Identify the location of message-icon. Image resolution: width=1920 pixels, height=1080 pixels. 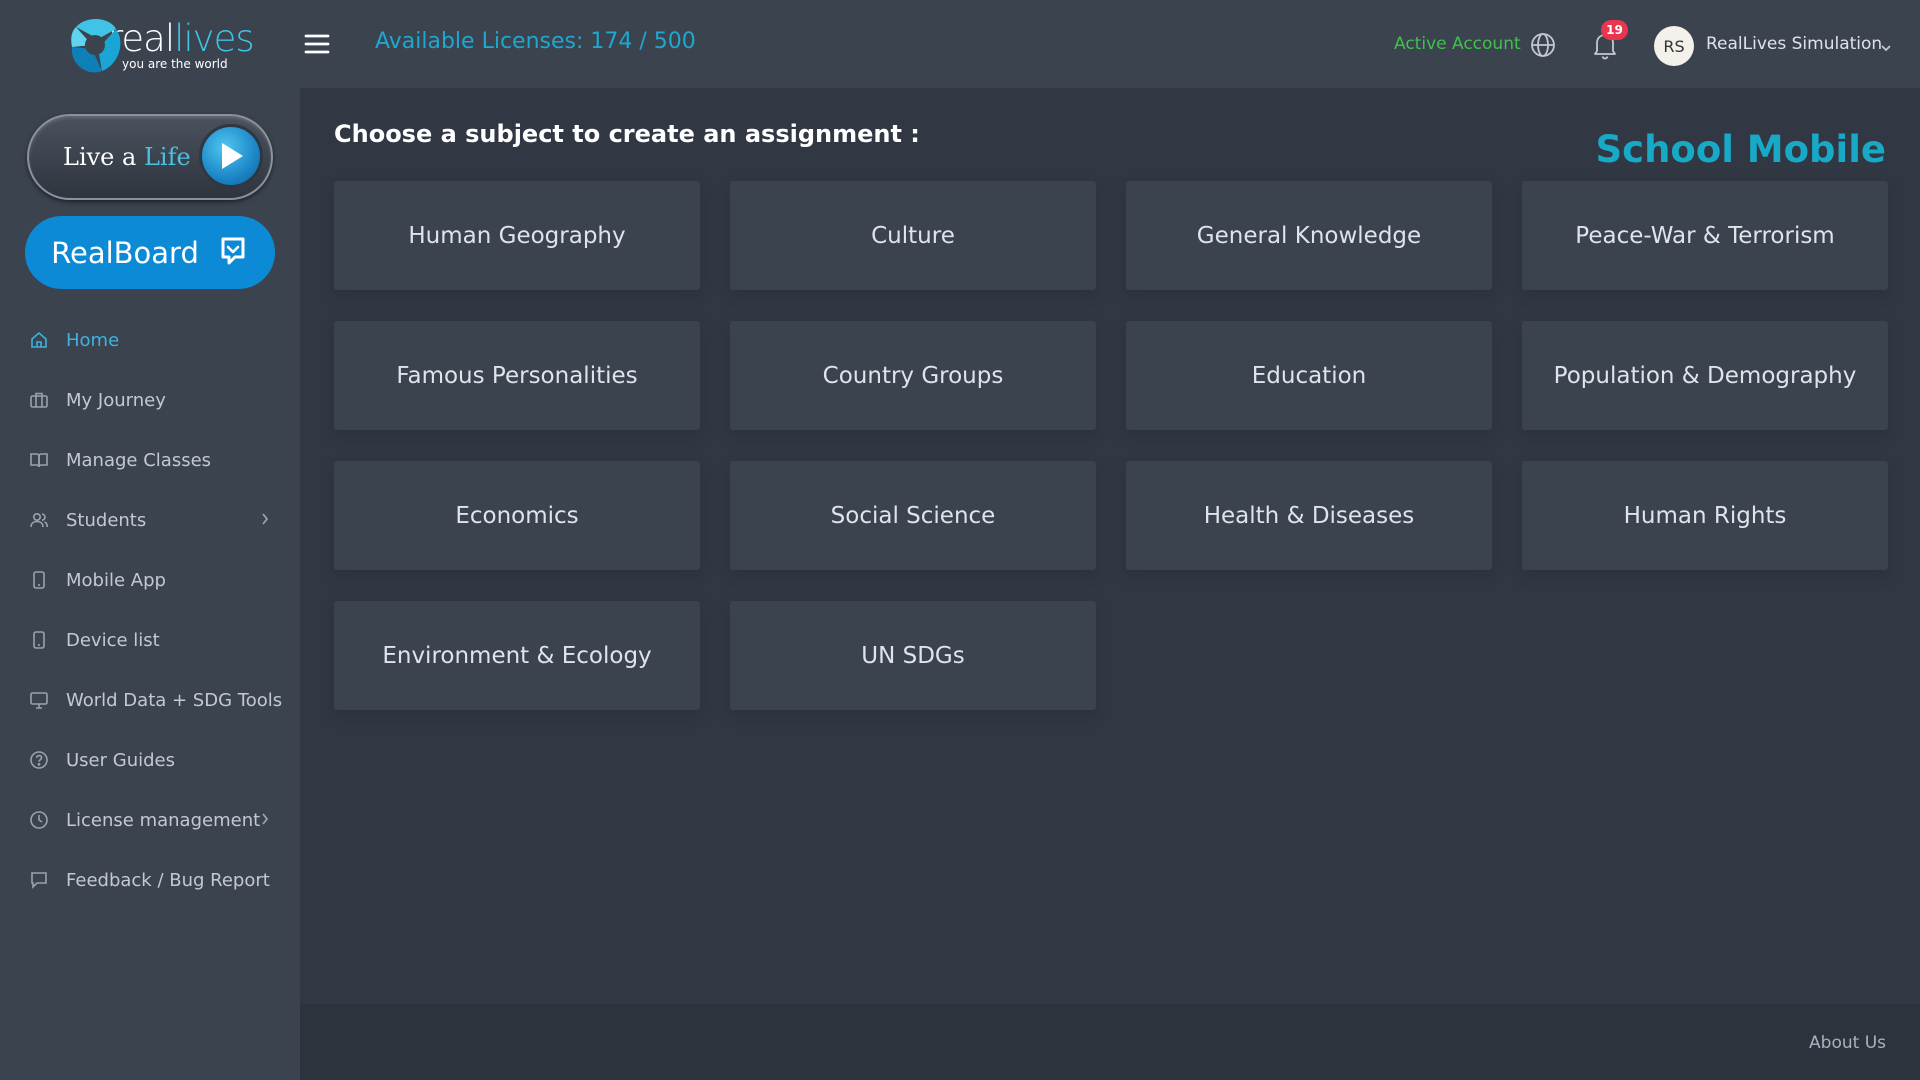
(39, 880).